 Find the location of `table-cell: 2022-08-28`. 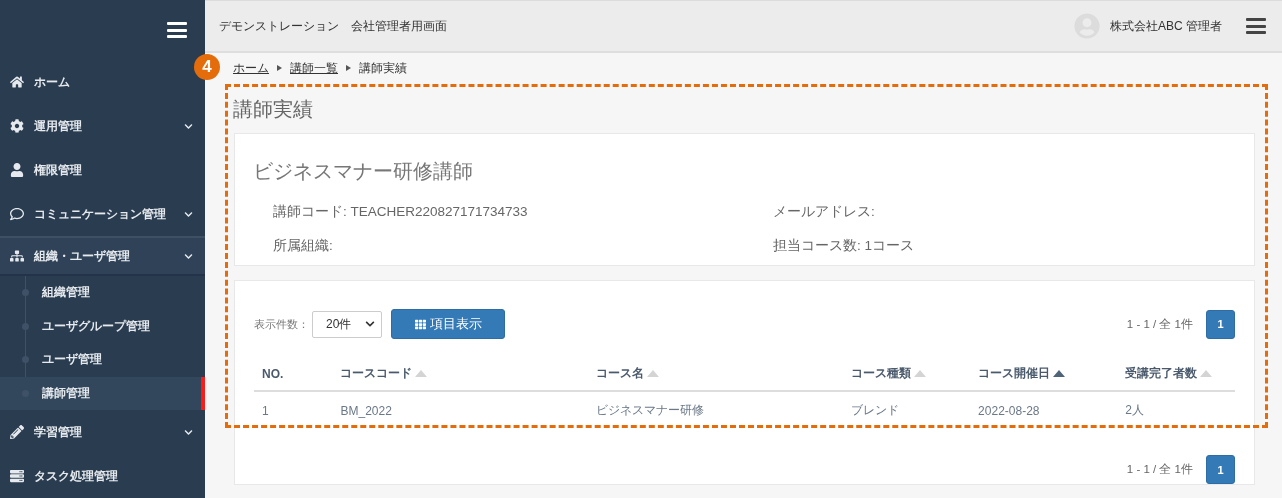

table-cell: 2022-08-28 is located at coordinates (1044, 410).